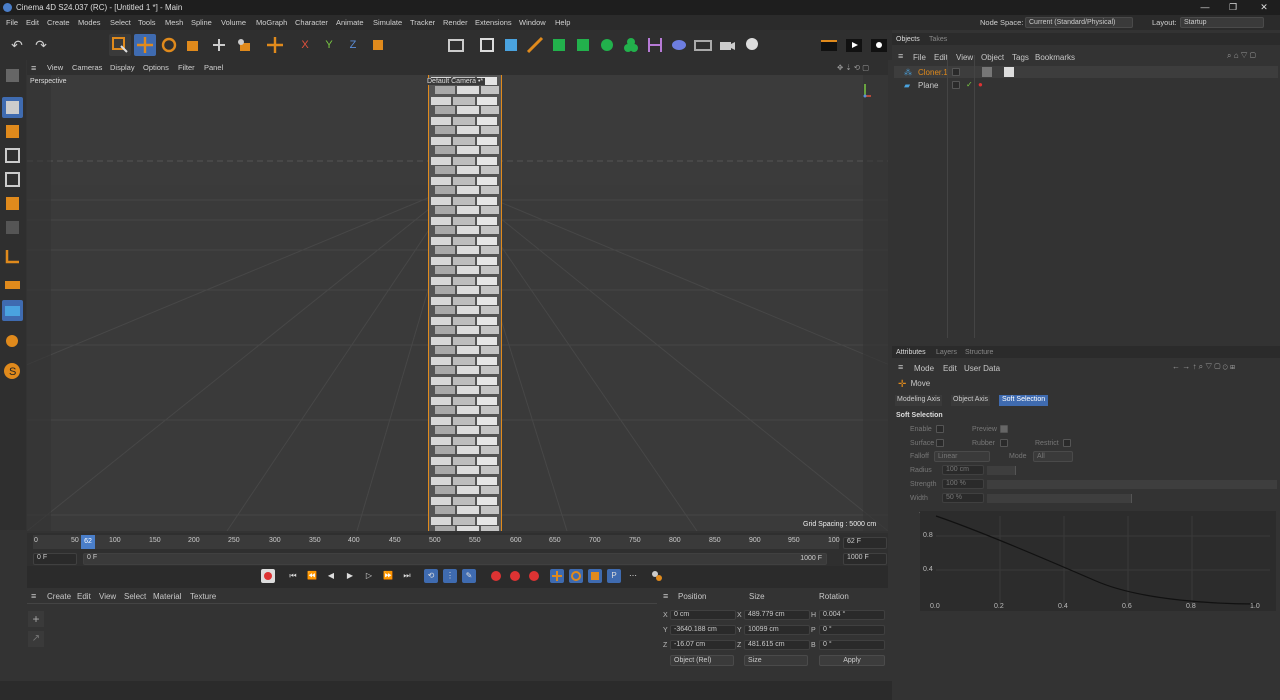 The height and width of the screenshot is (700, 1280). What do you see at coordinates (268, 576) in the screenshot?
I see `record-keyframe-icon` at bounding box center [268, 576].